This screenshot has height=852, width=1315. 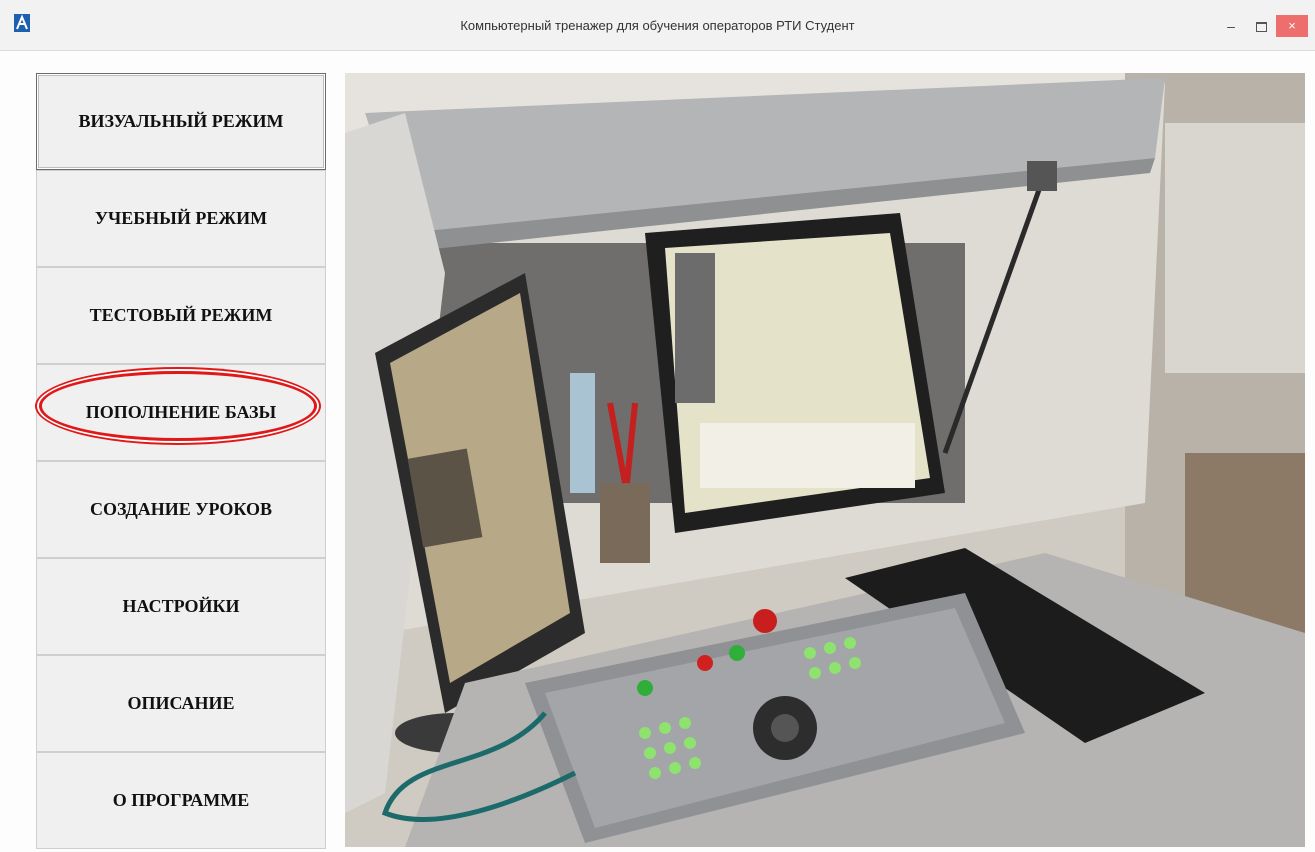 I want to click on menu-item-label: ОПИСАНИЕ, so click(x=181, y=703).